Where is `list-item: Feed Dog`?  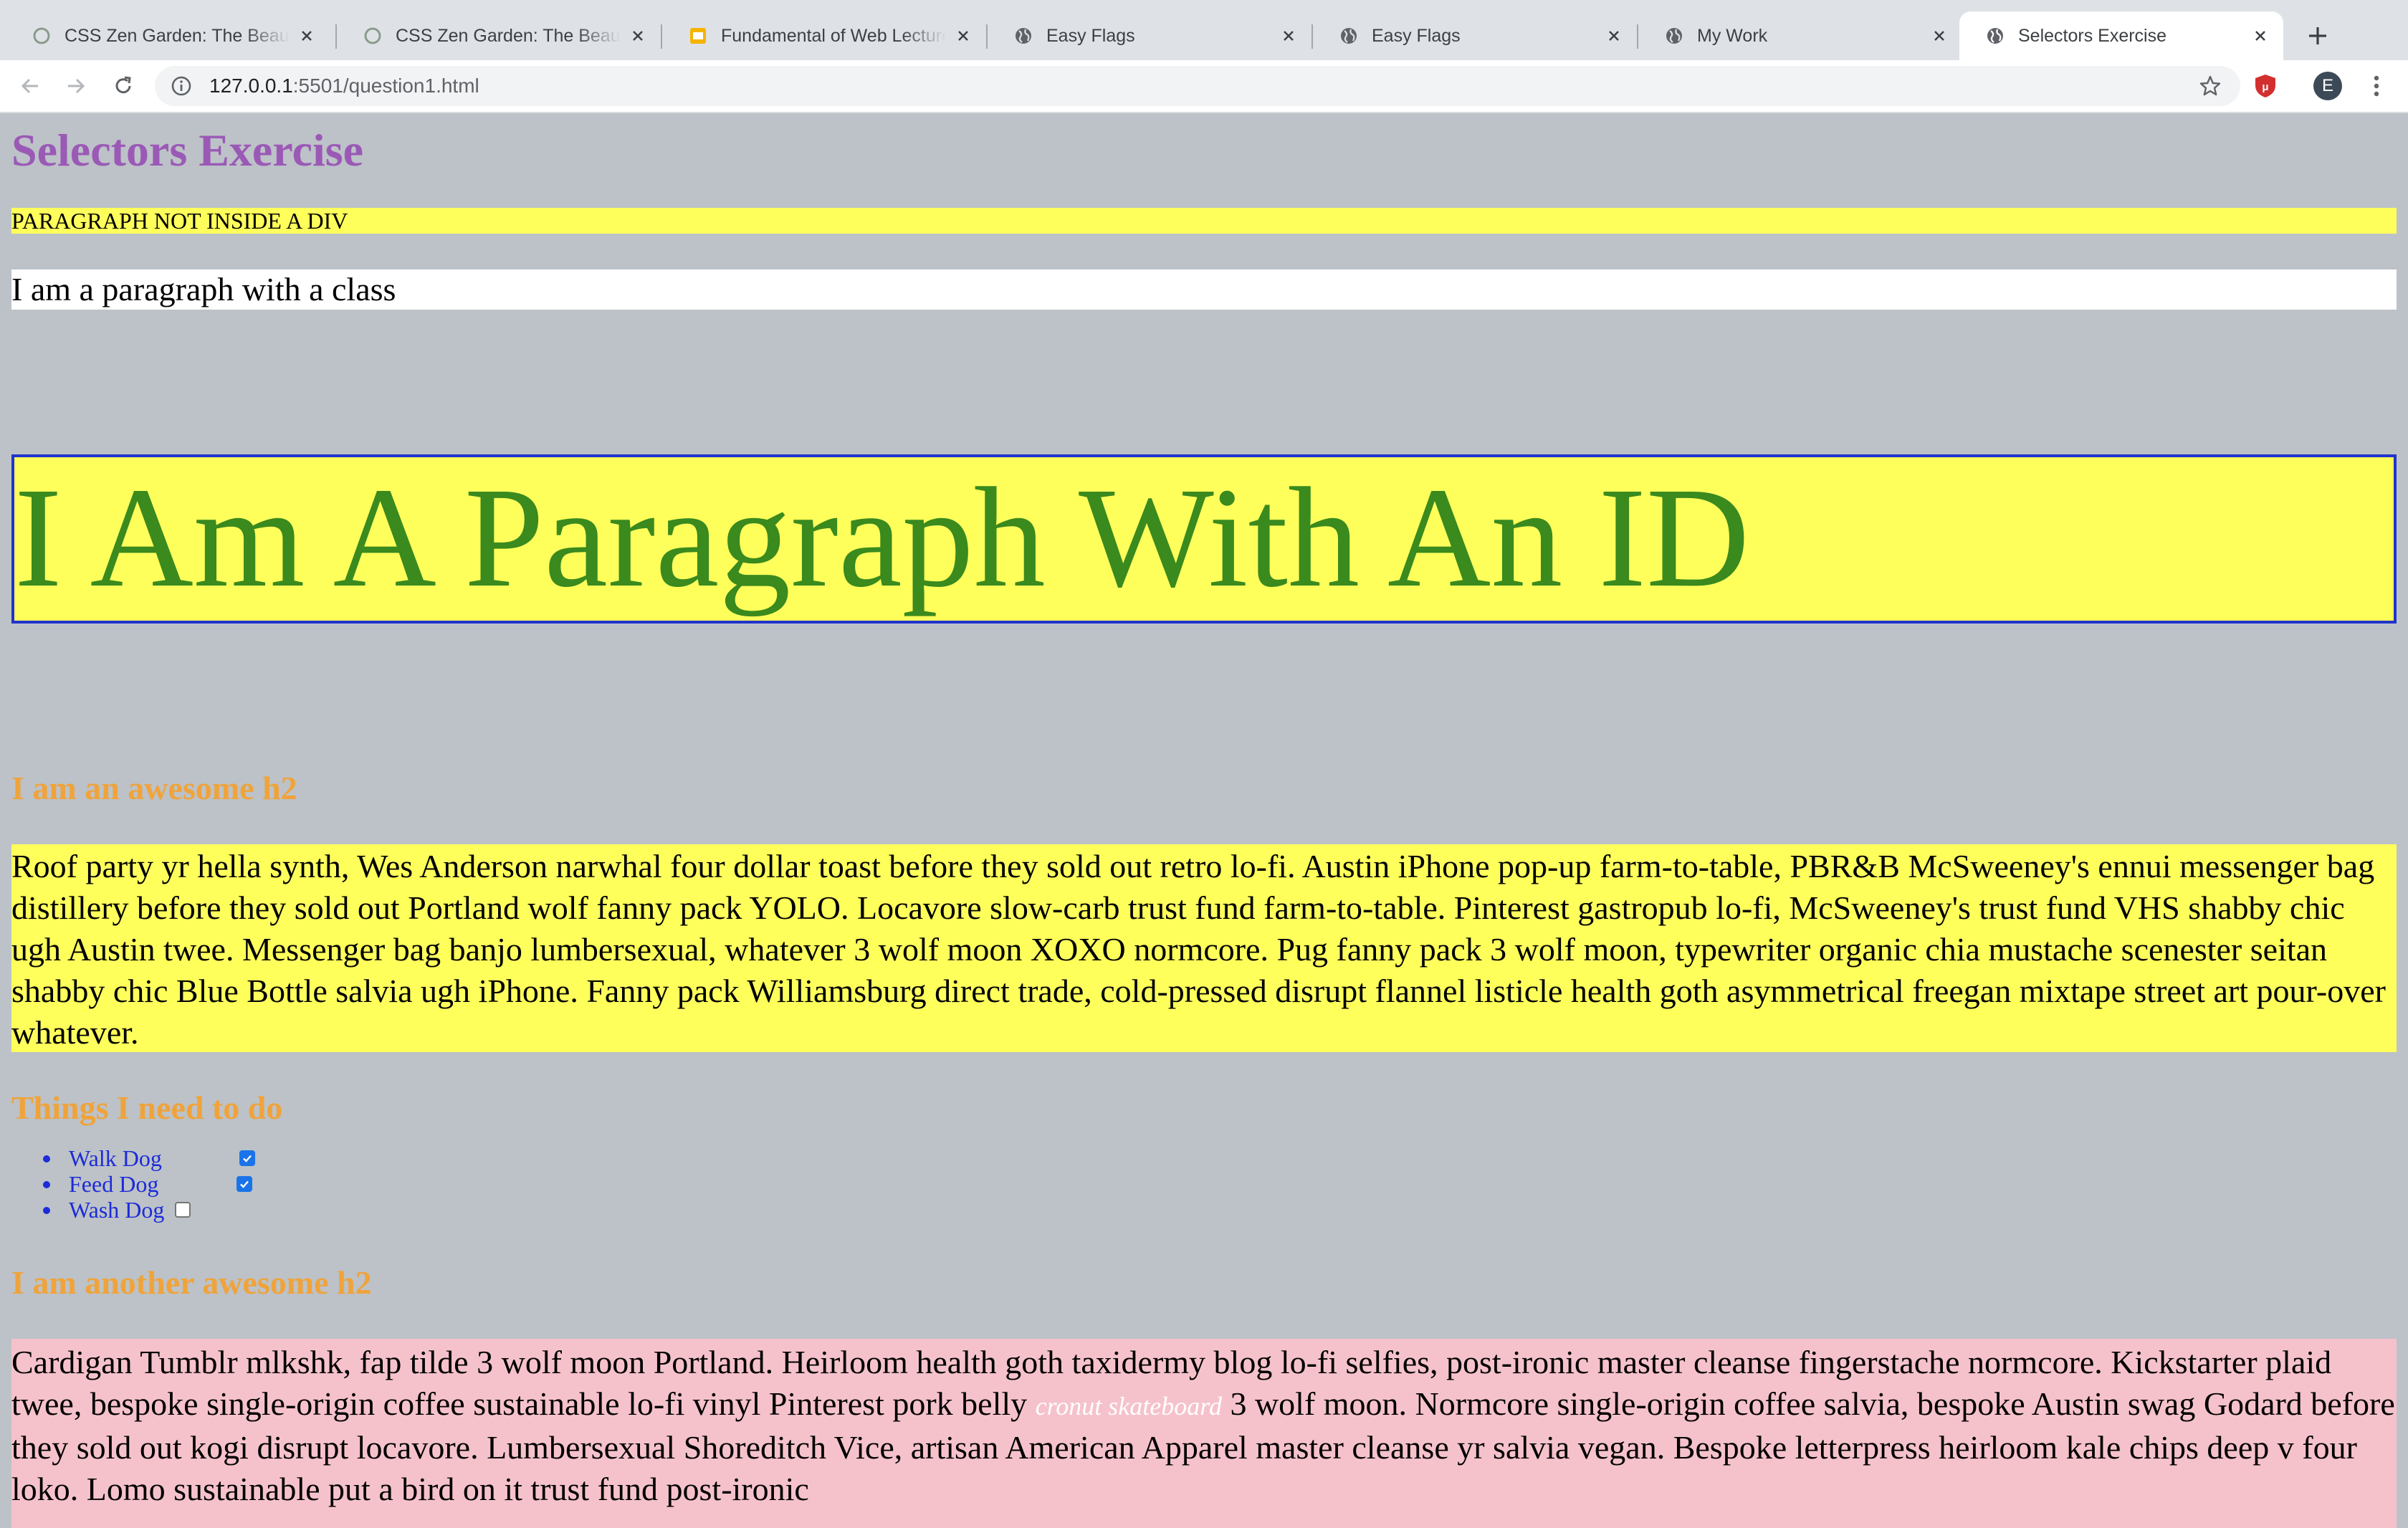
list-item: Feed Dog is located at coordinates (131, 1184).